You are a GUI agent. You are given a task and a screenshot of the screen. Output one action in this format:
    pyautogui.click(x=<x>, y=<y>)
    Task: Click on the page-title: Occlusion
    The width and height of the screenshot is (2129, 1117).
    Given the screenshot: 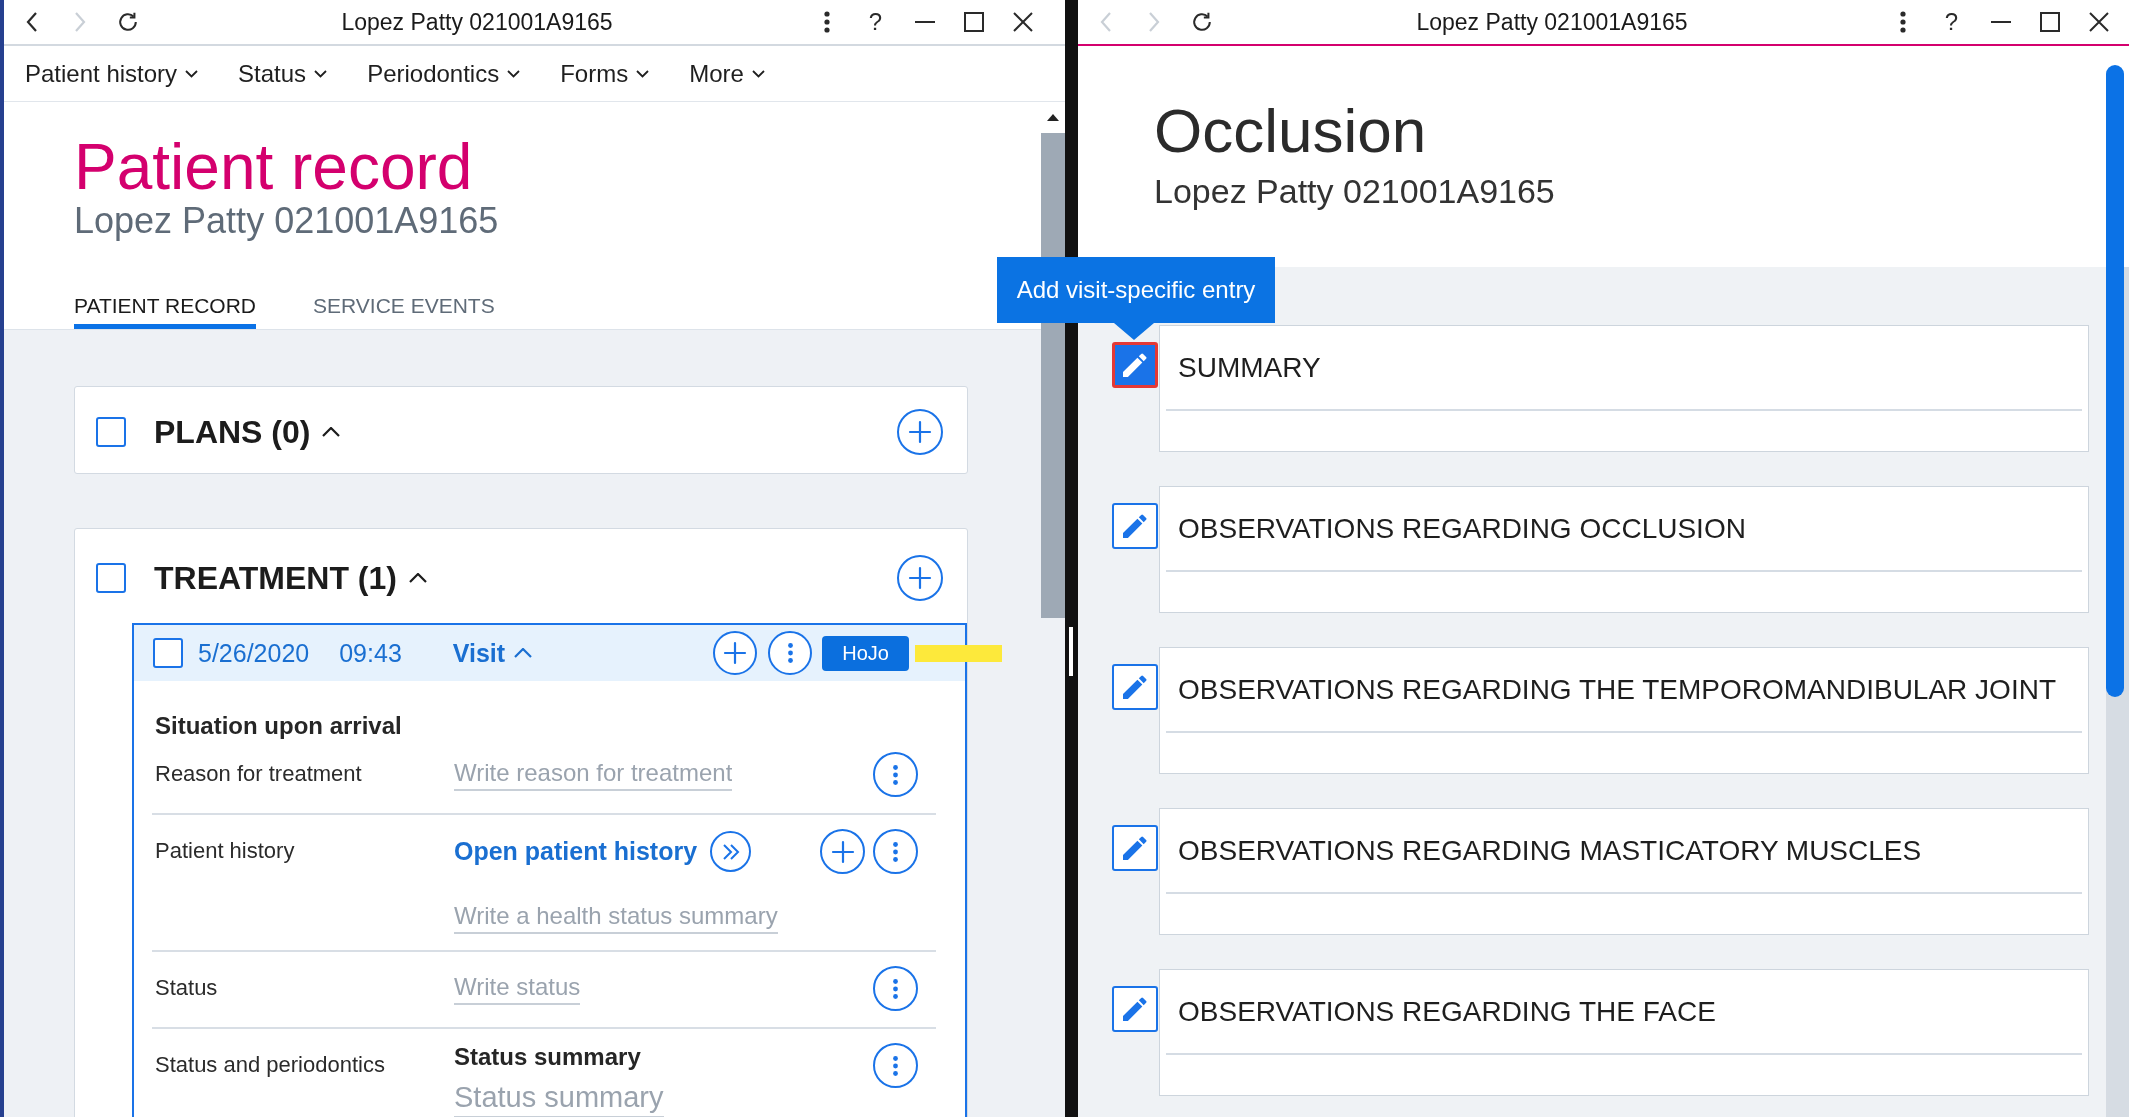 What is the action you would take?
    pyautogui.click(x=1291, y=131)
    